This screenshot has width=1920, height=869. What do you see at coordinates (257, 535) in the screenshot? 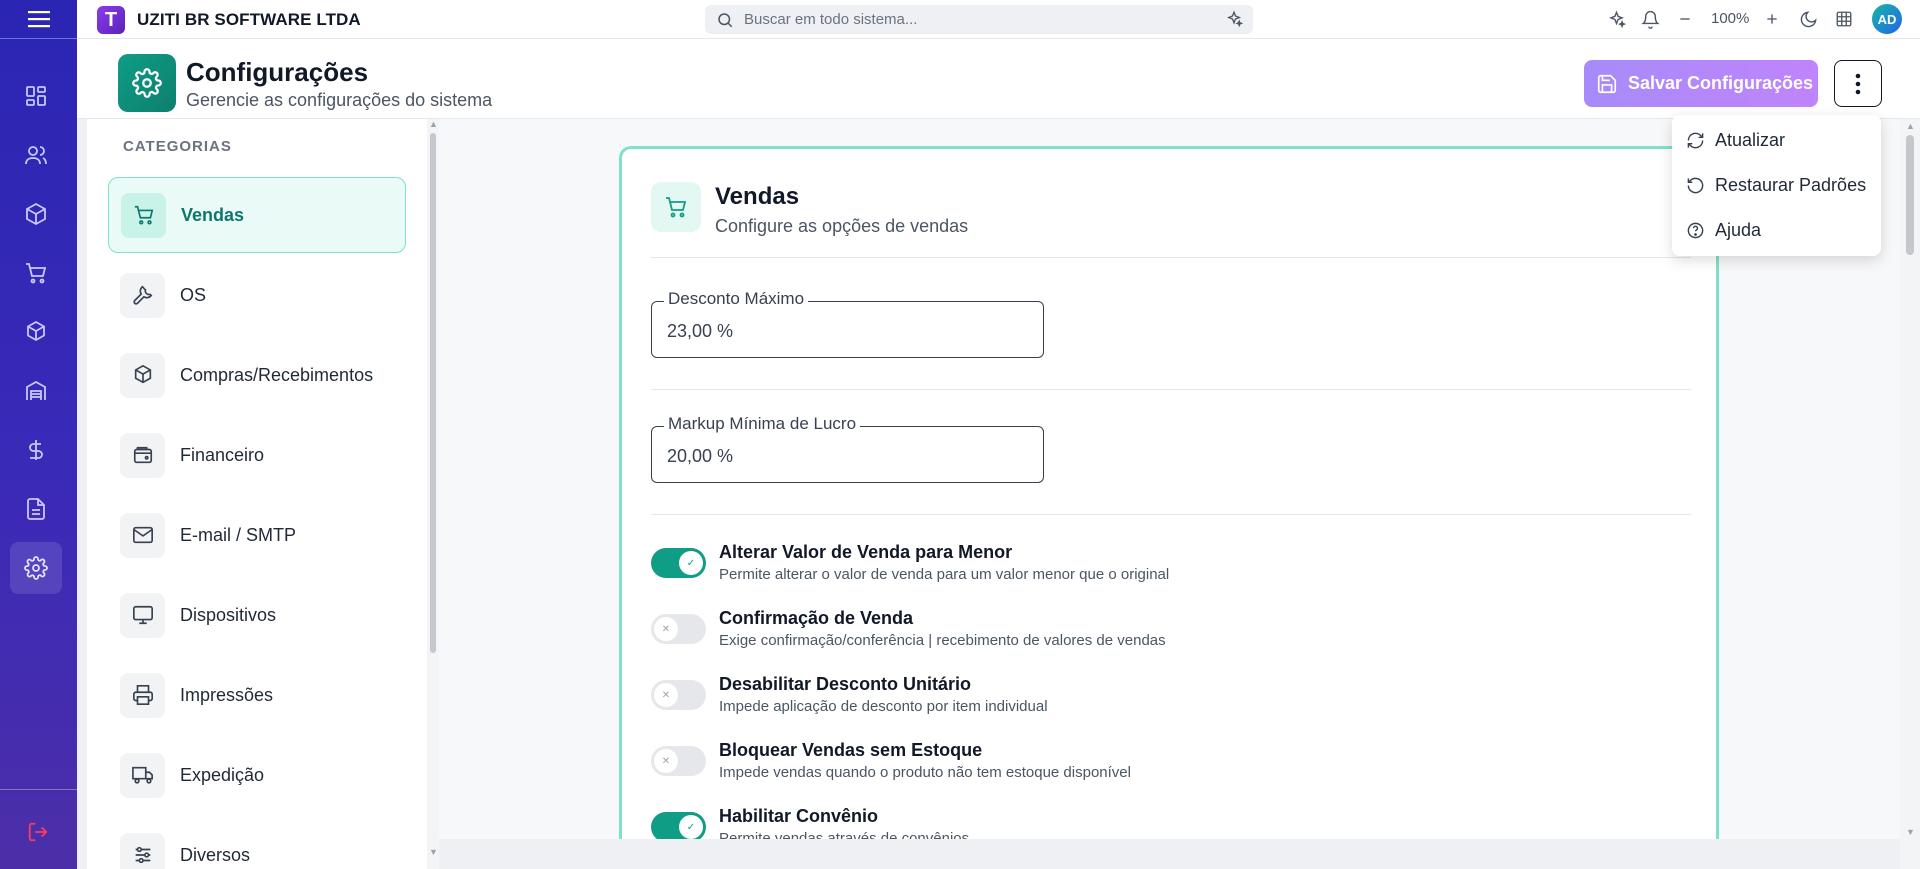
I see `category-email: E-mail / SMTP` at bounding box center [257, 535].